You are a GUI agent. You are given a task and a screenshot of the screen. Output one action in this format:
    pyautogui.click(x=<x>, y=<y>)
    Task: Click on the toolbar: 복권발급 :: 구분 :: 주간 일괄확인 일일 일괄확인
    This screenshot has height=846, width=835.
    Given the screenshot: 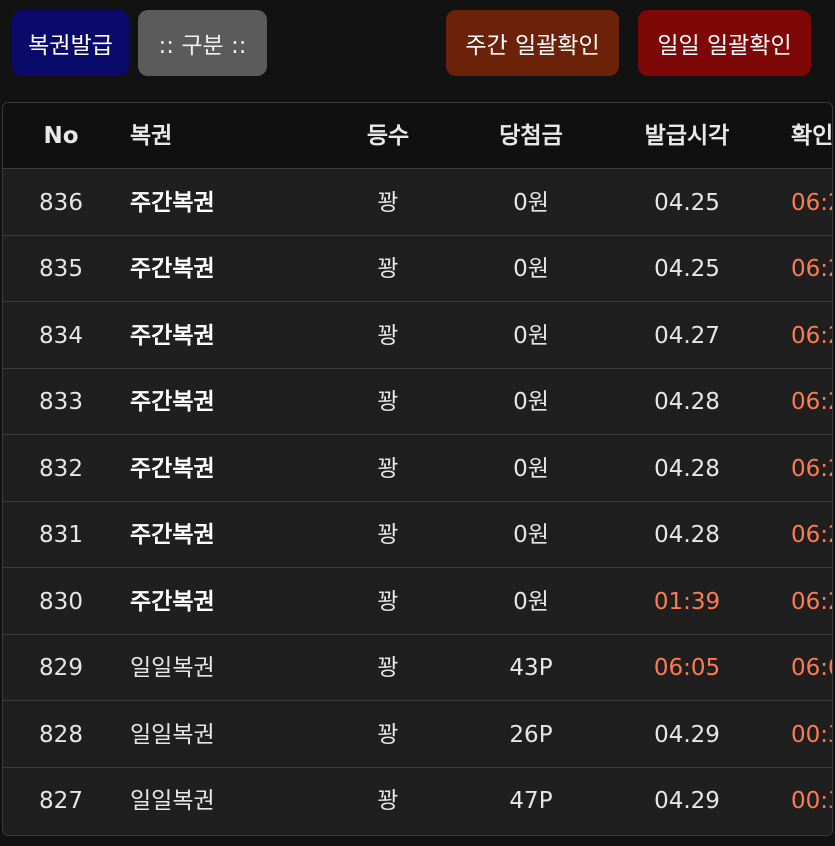 What is the action you would take?
    pyautogui.click(x=417, y=45)
    